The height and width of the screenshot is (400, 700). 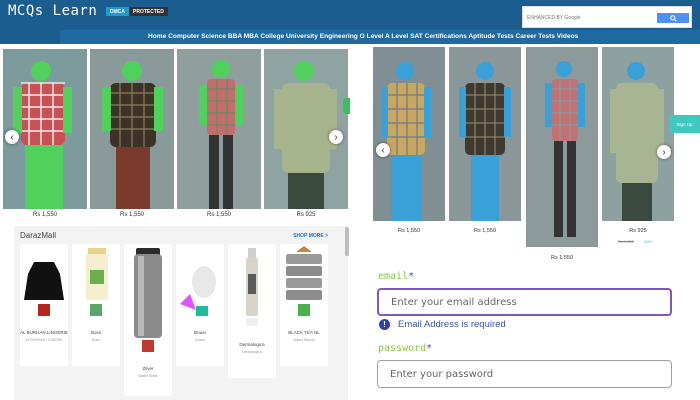 I want to click on shop-more-link: SHOP MORE >, so click(x=310, y=236).